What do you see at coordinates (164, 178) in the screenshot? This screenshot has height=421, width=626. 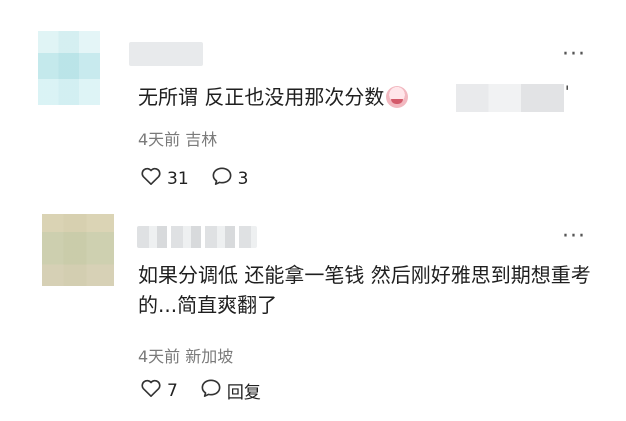 I see `like-button: 31` at bounding box center [164, 178].